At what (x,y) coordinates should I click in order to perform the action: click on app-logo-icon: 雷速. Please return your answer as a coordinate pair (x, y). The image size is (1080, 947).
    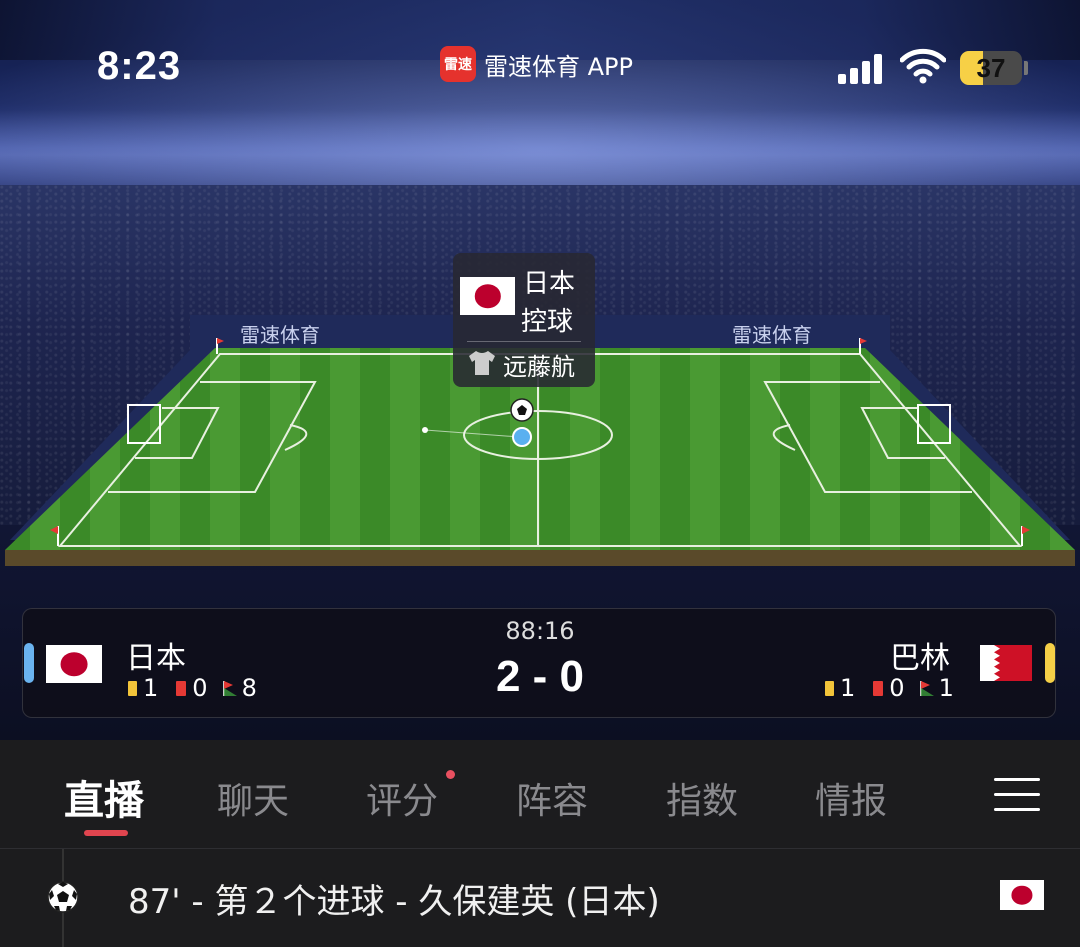
    Looking at the image, I should click on (458, 64).